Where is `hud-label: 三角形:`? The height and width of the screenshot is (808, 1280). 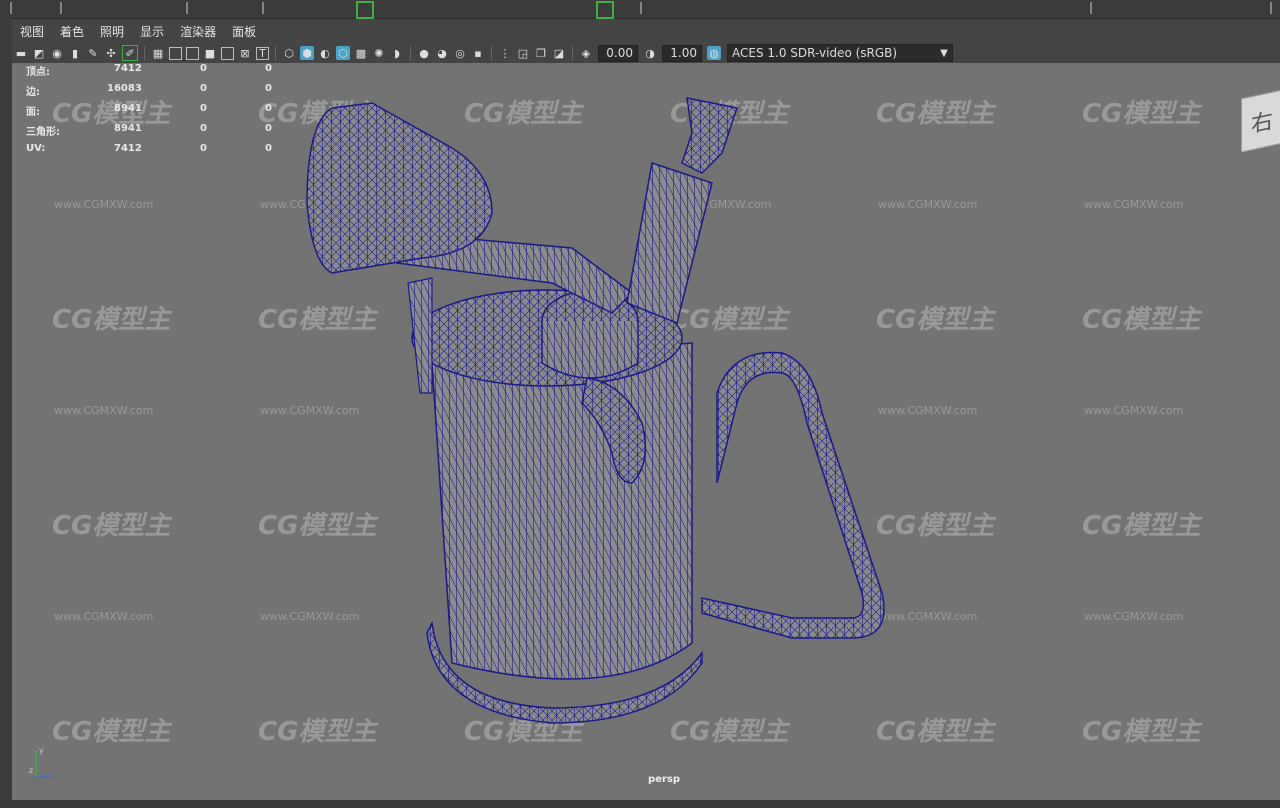
hud-label: 三角形: is located at coordinates (43, 132).